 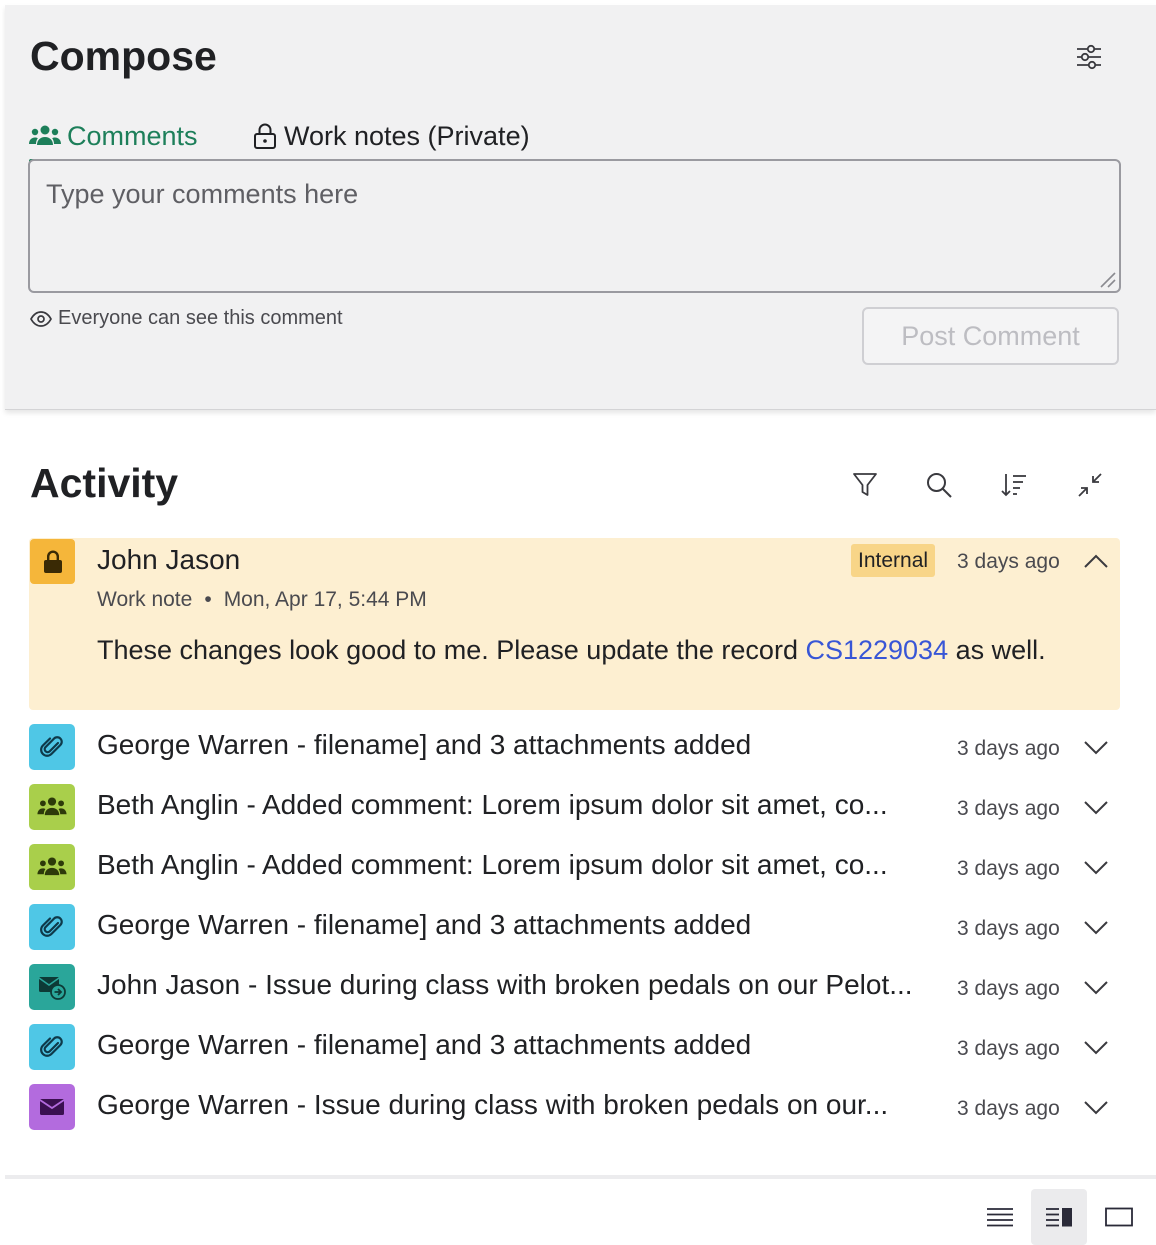 What do you see at coordinates (876, 650) in the screenshot?
I see `record-link: CS1229034` at bounding box center [876, 650].